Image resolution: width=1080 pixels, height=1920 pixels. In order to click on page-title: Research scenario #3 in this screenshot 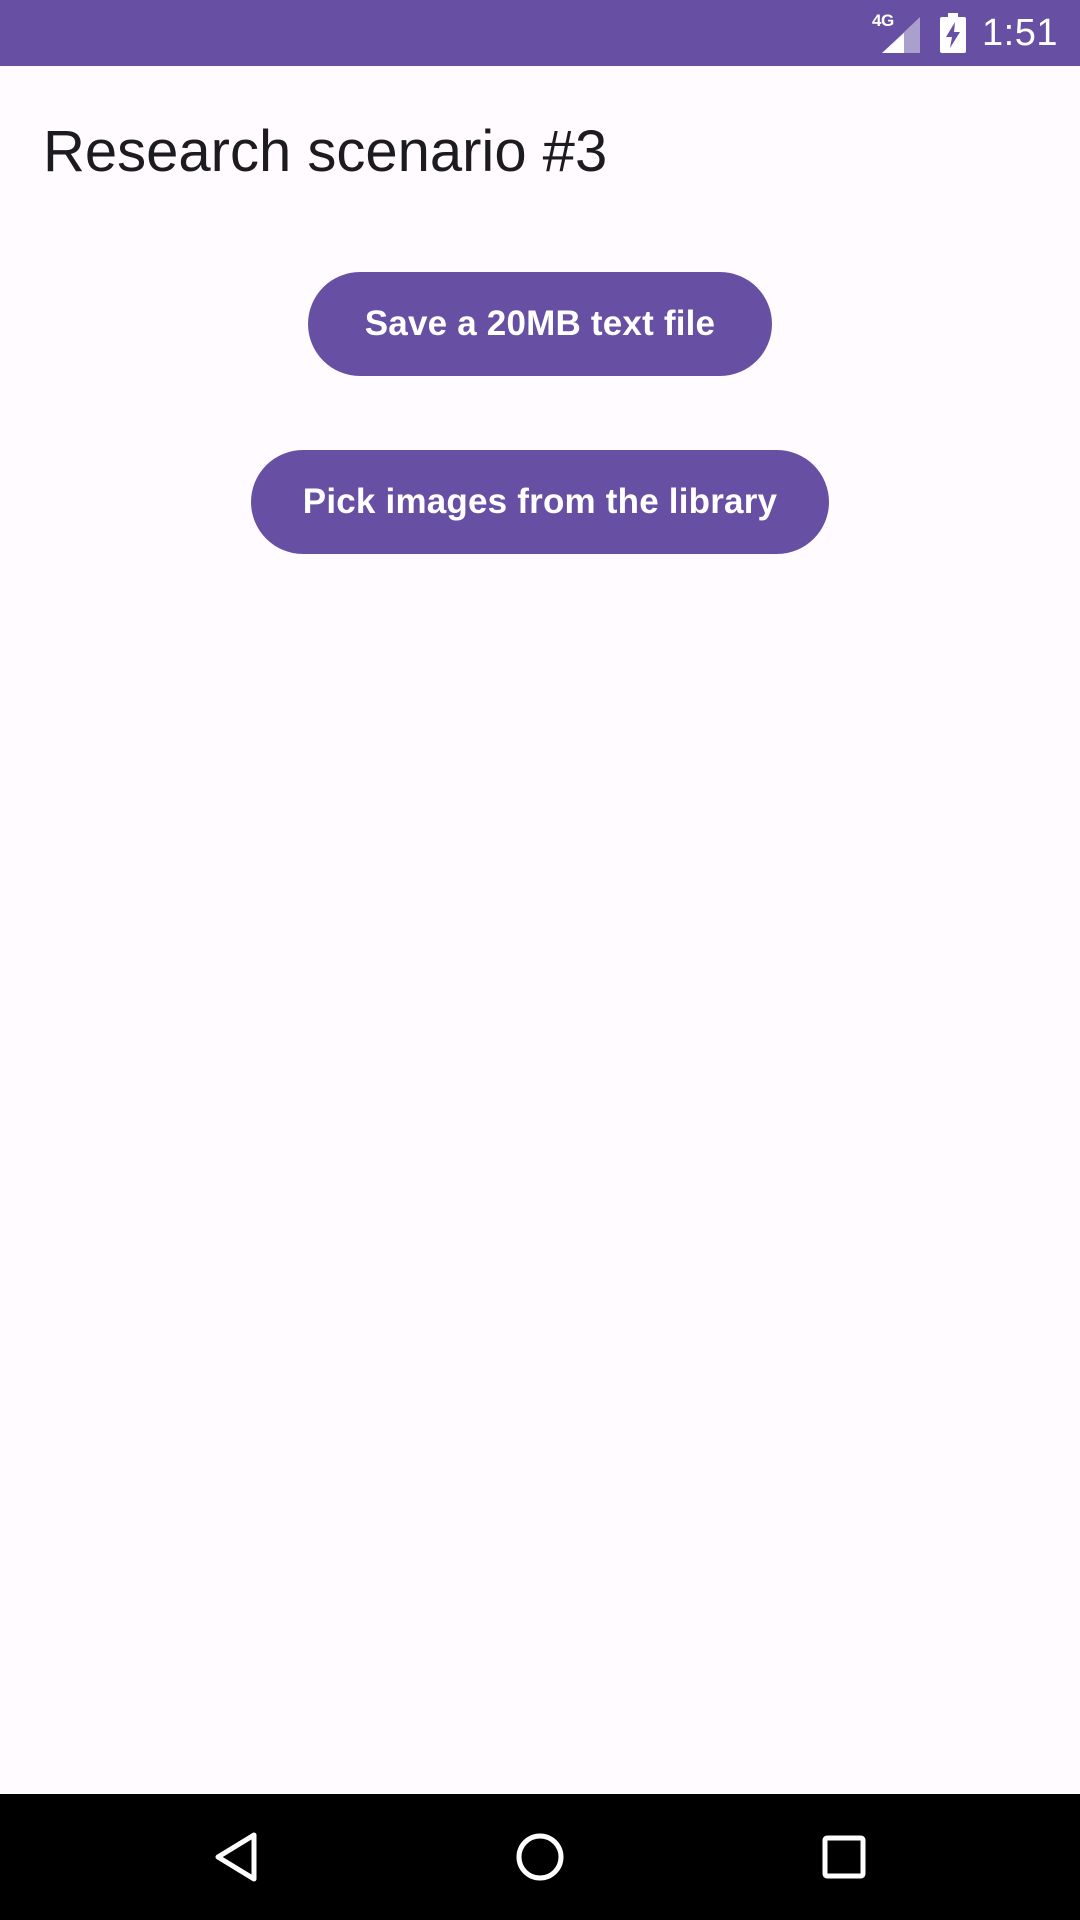, I will do `click(325, 151)`.